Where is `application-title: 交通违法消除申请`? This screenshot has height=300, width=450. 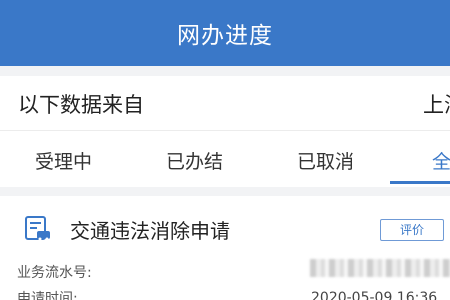
application-title: 交通违法消除申请 is located at coordinates (150, 231).